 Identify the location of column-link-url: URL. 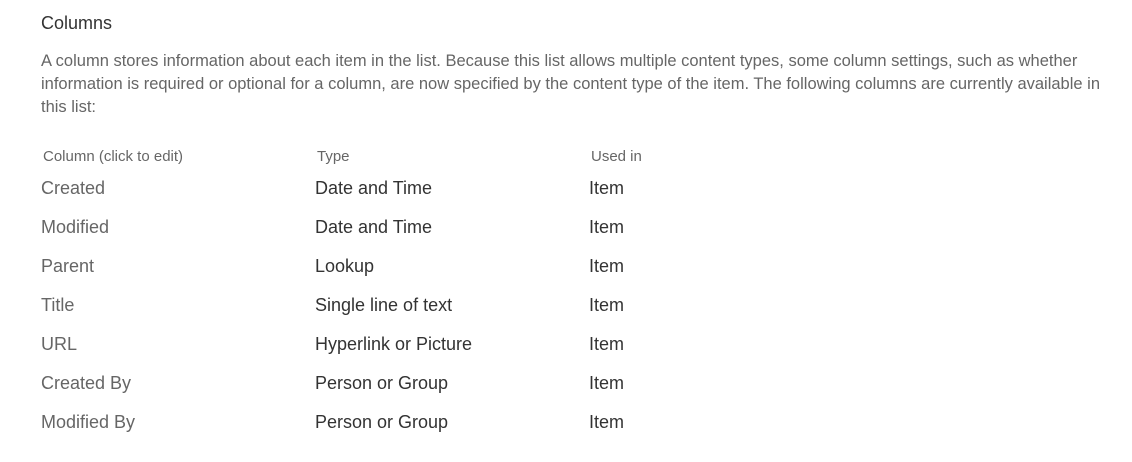
(59, 344).